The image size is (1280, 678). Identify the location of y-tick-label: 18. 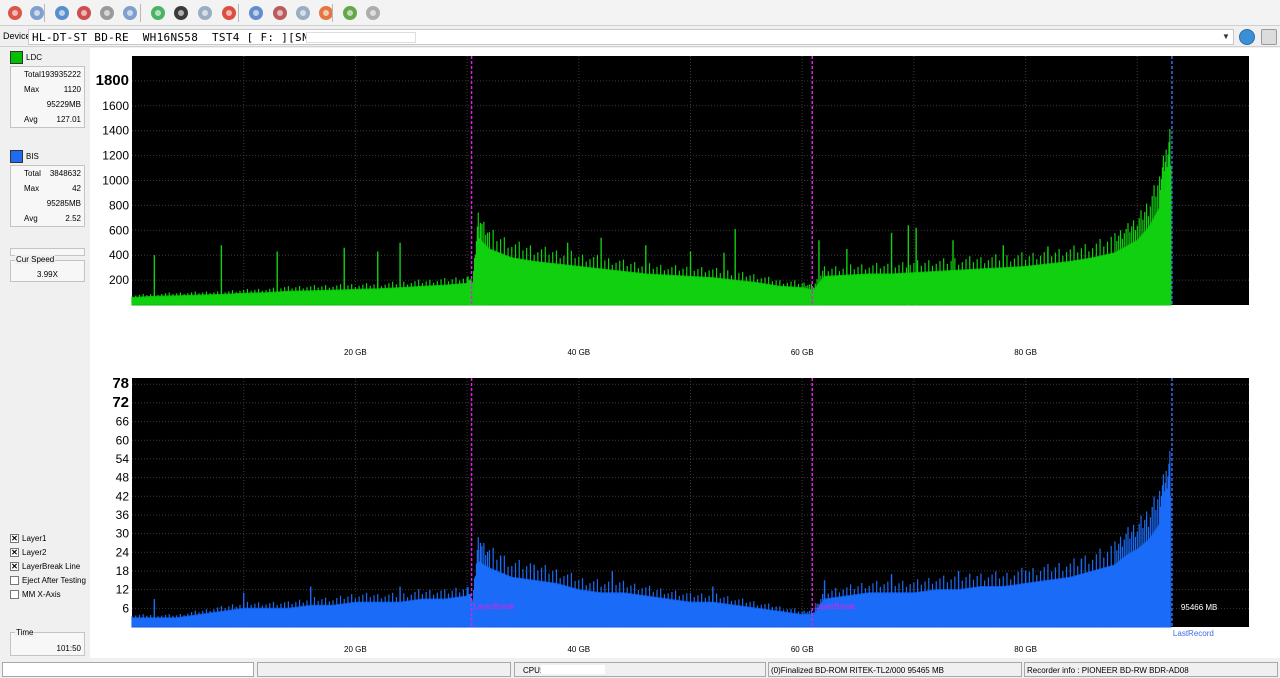
(123, 571).